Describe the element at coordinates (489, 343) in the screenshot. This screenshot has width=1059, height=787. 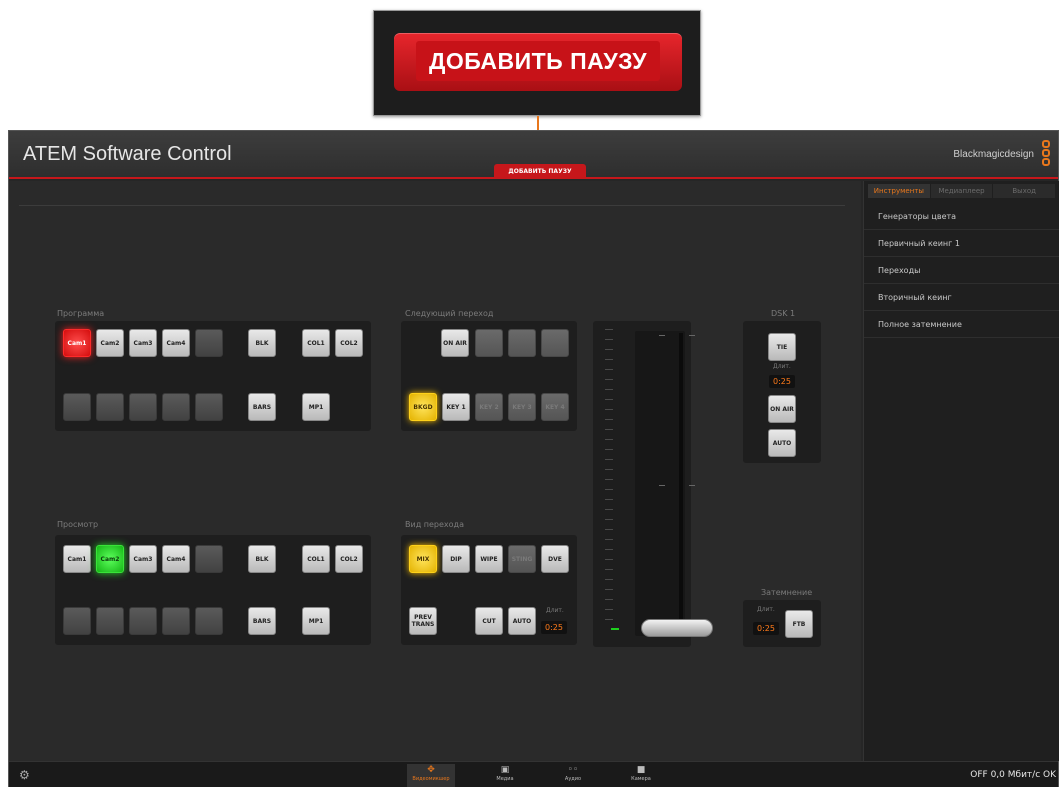
I see `next-key2-on-air-button` at that location.